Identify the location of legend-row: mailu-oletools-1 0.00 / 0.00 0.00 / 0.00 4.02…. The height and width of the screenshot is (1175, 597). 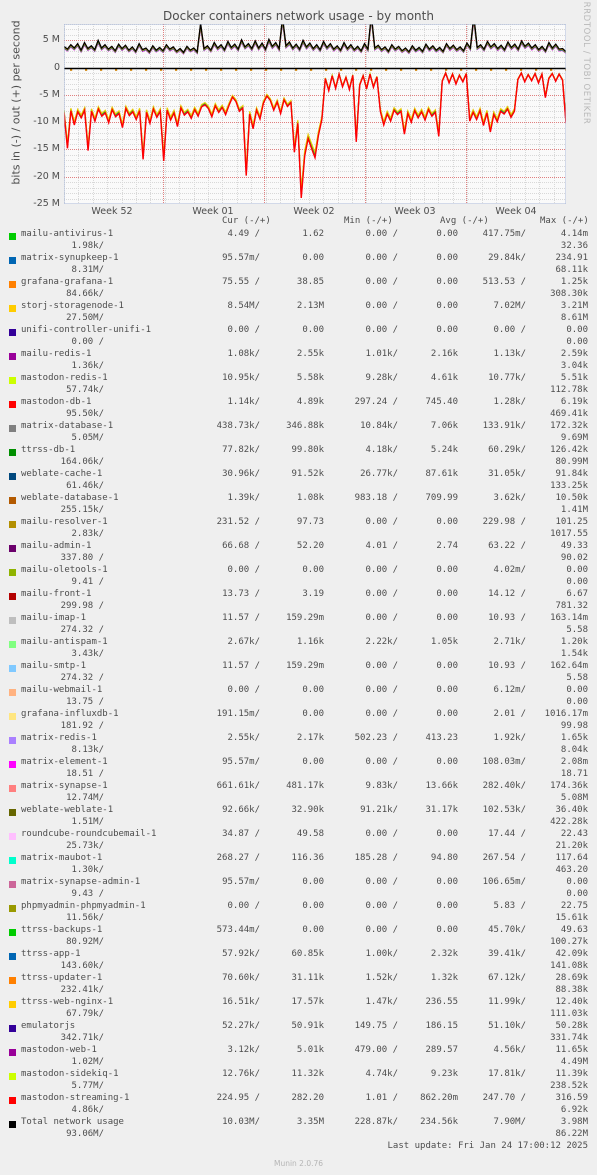
(298, 577).